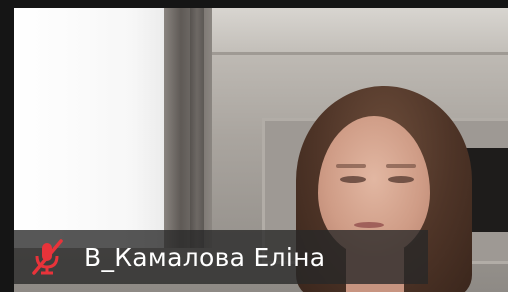  I want to click on participant-name: В_Камалова Еліна, so click(205, 257).